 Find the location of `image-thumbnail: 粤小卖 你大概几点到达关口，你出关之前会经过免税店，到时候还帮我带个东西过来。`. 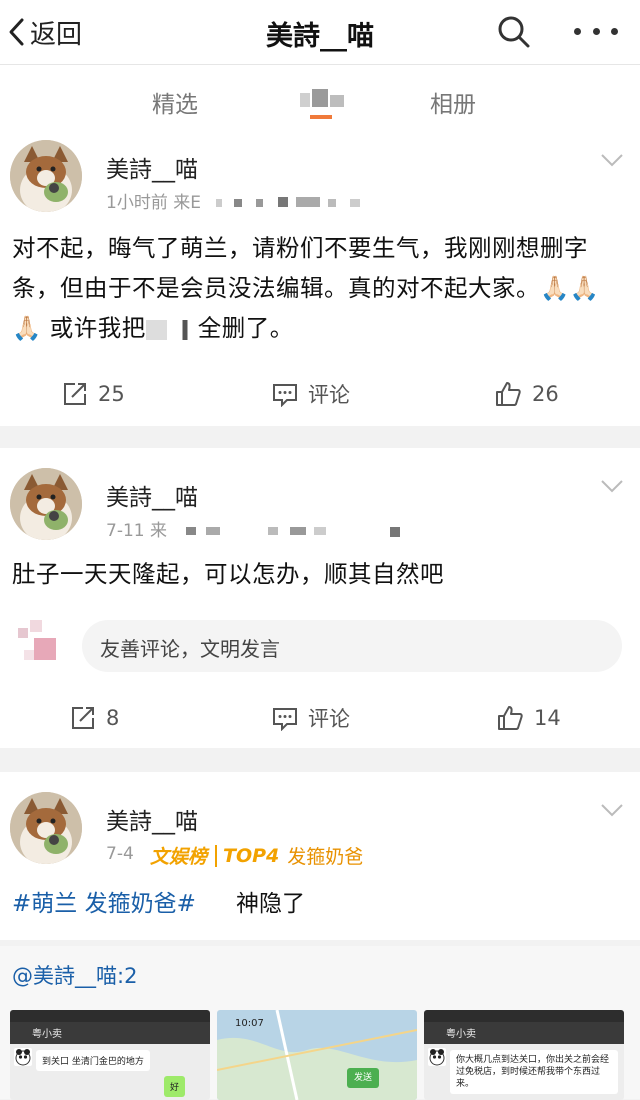

image-thumbnail: 粤小卖 你大概几点到达关口，你出关之前会经过免税店，到时候还帮我带个东西过来。 is located at coordinates (524, 1055).